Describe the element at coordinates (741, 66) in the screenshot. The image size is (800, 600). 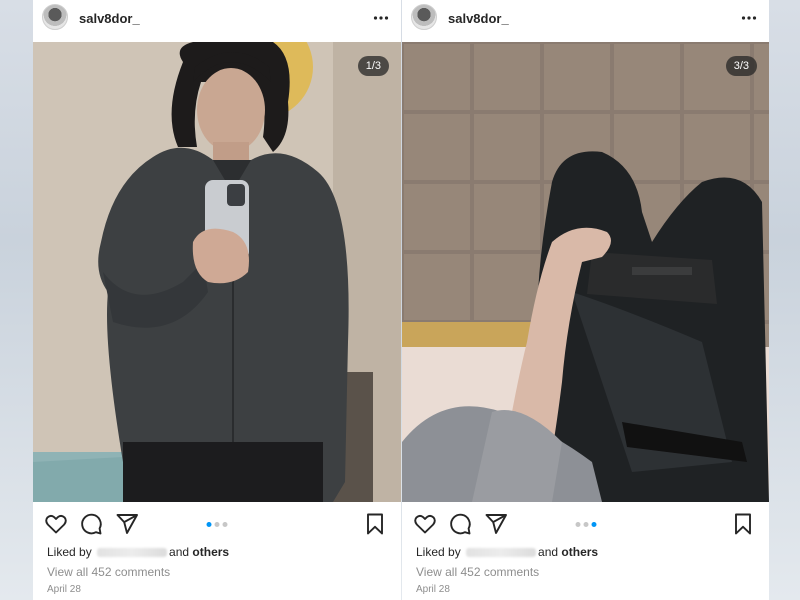
I see `image-counter: 3/3` at that location.